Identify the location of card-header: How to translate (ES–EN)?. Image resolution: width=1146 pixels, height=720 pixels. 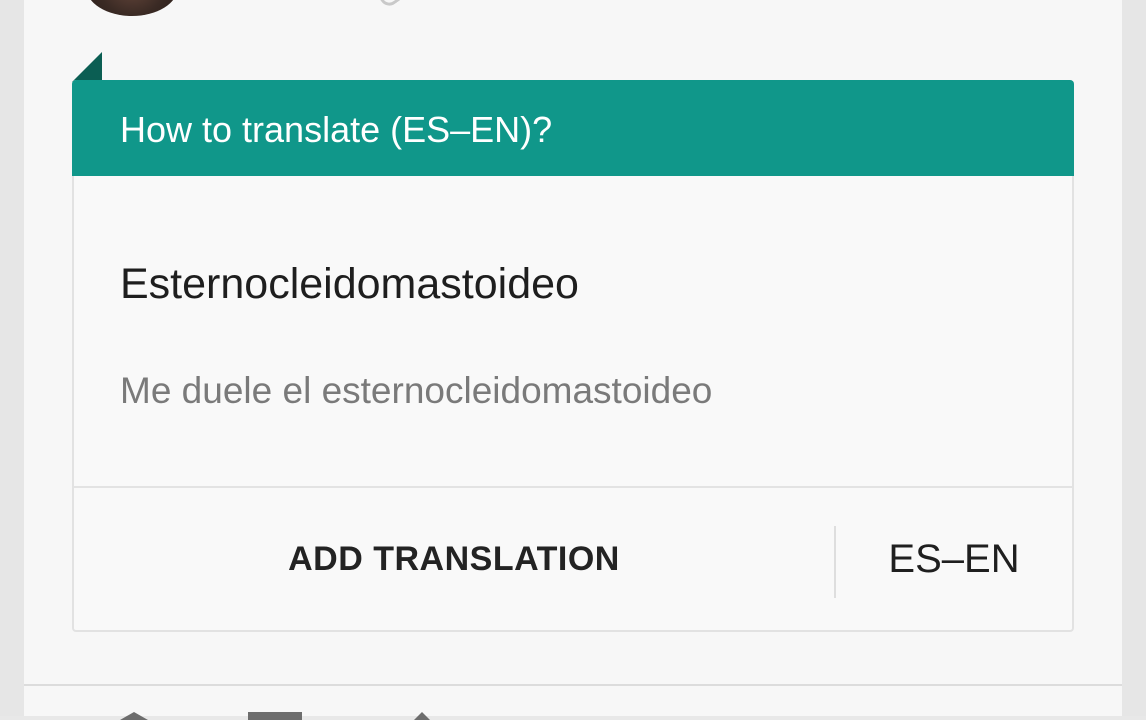
(573, 128).